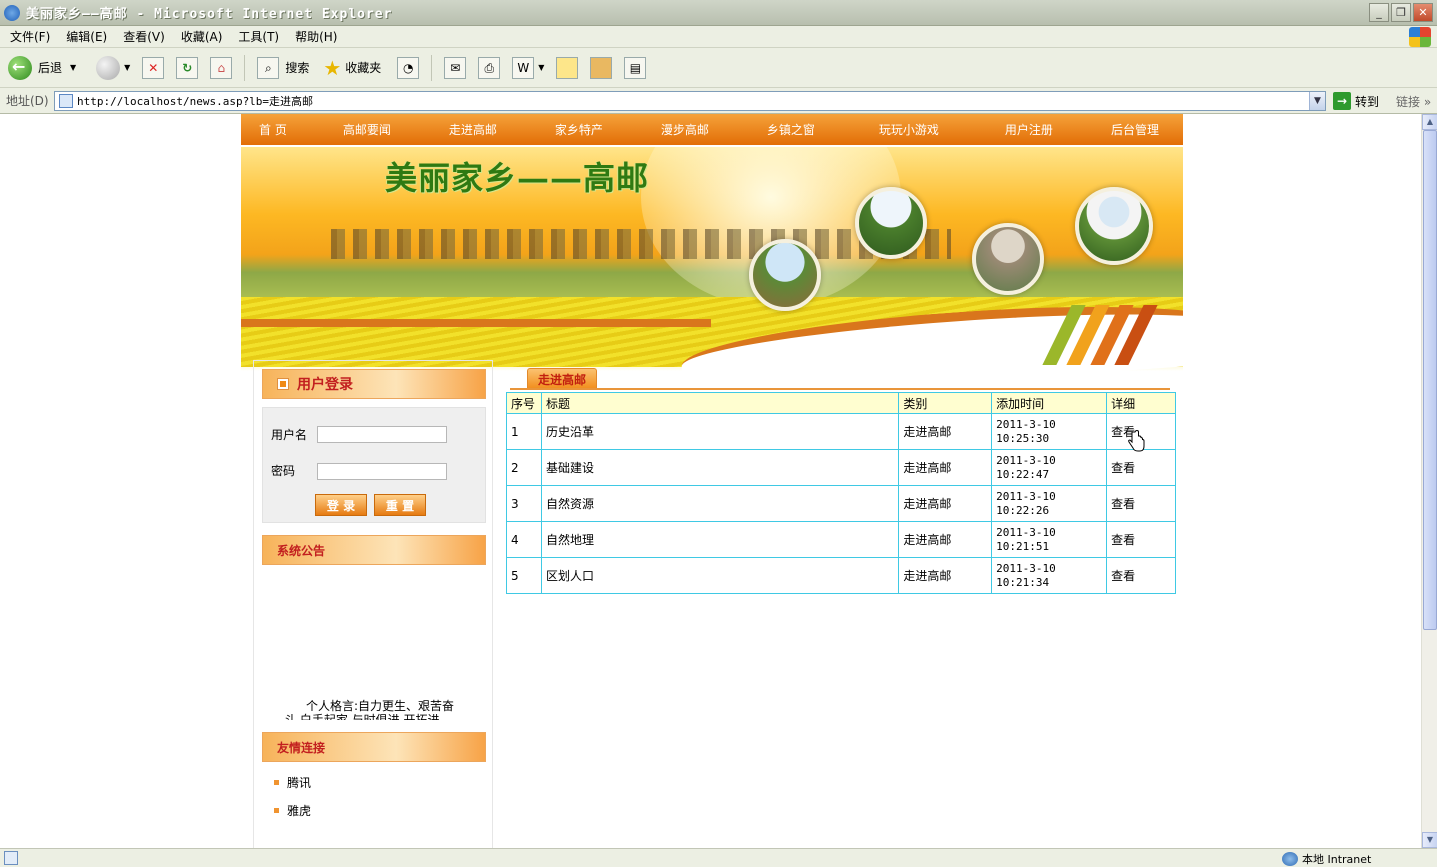 The image size is (1437, 867). I want to click on links-button: 链接 », so click(1413, 101).